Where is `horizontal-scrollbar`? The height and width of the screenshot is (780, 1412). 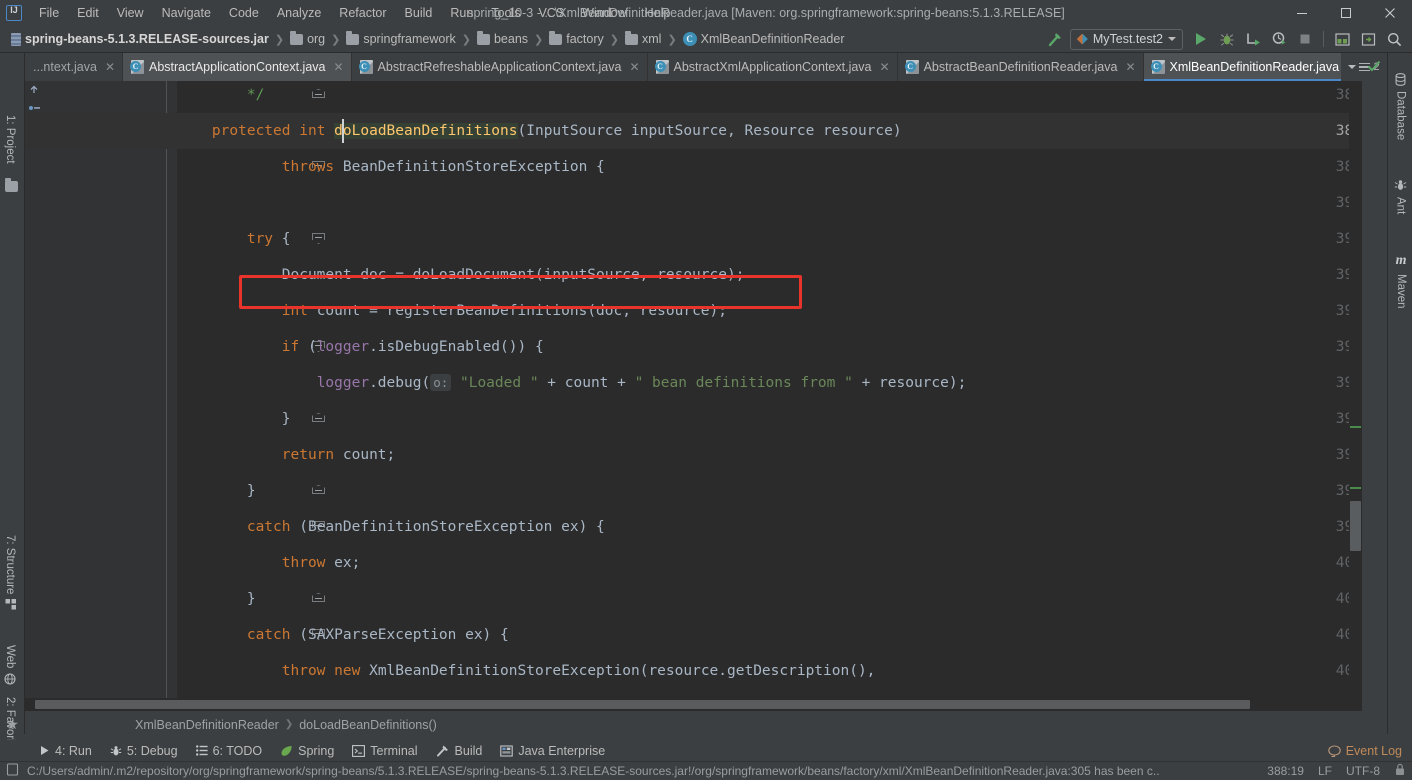
horizontal-scrollbar is located at coordinates (693, 704).